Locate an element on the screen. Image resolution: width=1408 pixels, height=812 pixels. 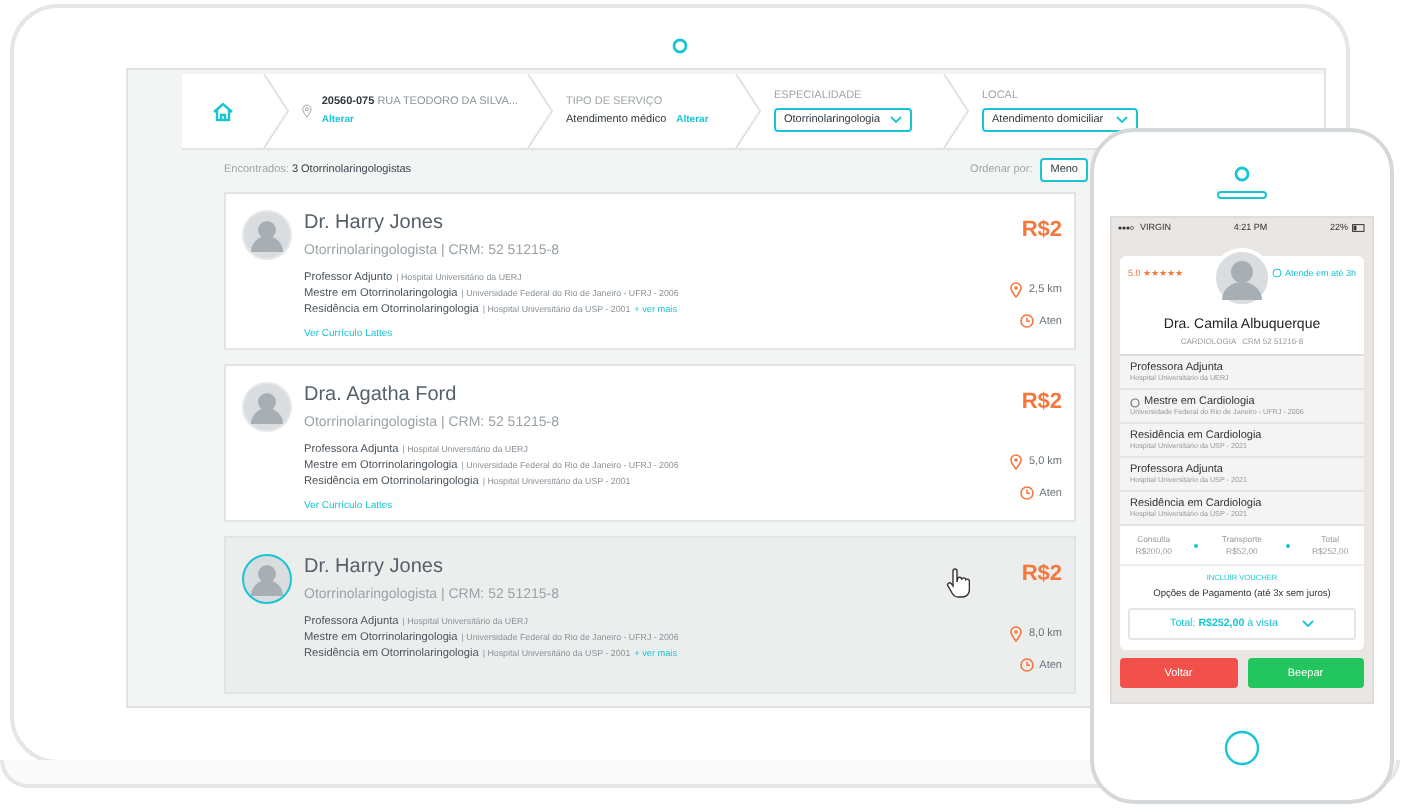
doctor-name: Dra. Agatha Ford is located at coordinates (381, 396).